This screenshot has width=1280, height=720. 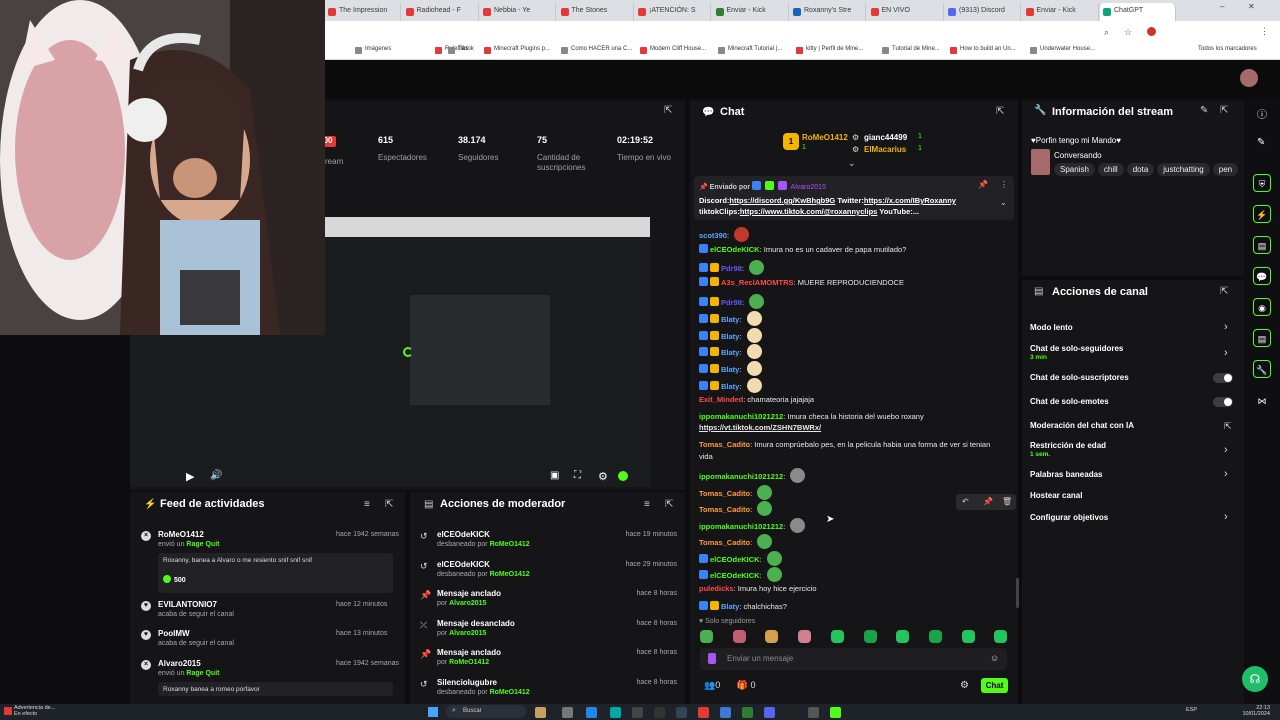 What do you see at coordinates (1225, 169) in the screenshot?
I see `stream-tag: pen` at bounding box center [1225, 169].